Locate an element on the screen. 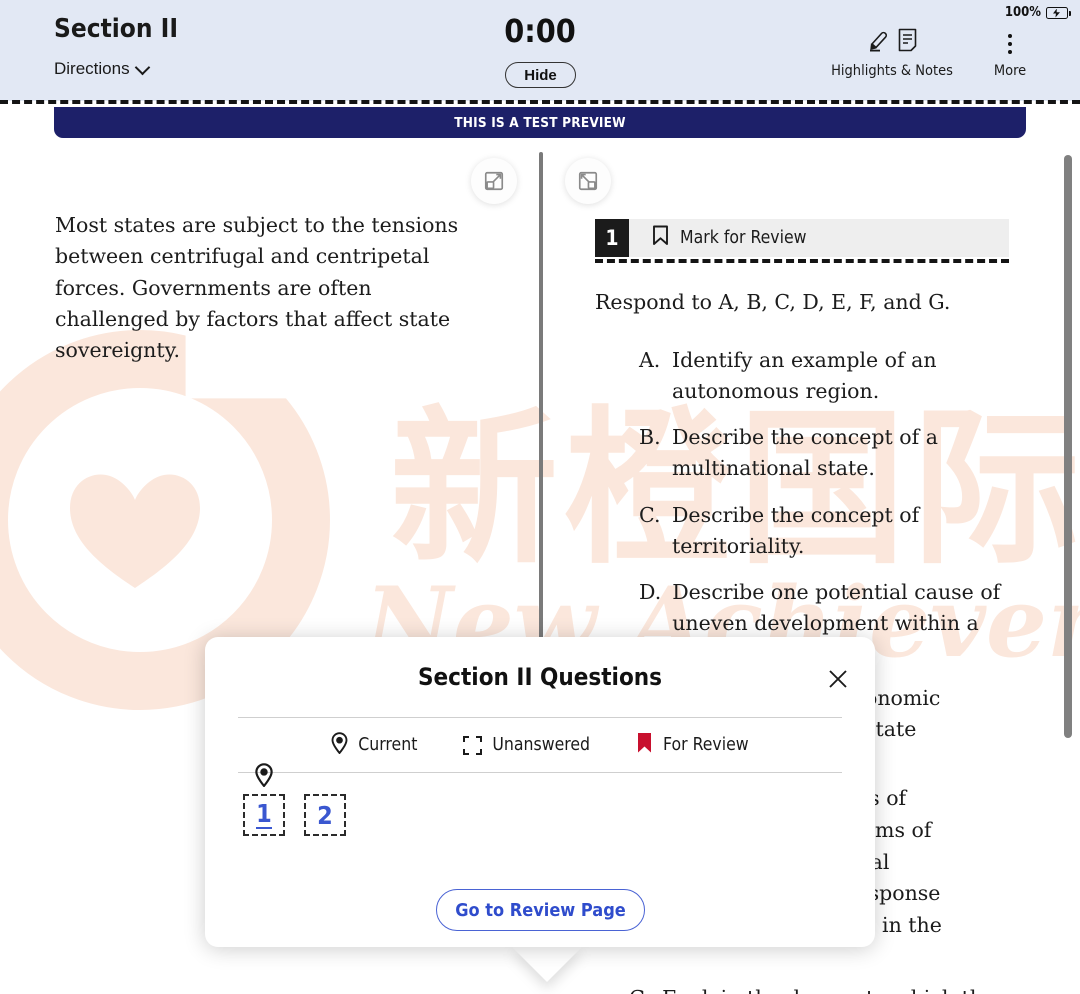 The height and width of the screenshot is (994, 1080). question-navigator: 1 2 is located at coordinates (294, 799).